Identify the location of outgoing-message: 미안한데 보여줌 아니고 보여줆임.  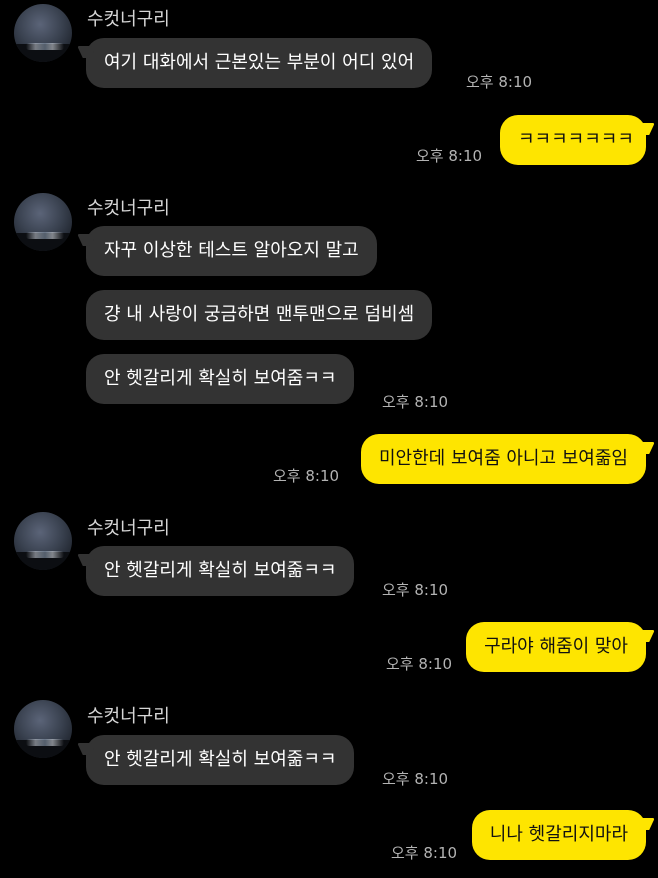
(503, 459).